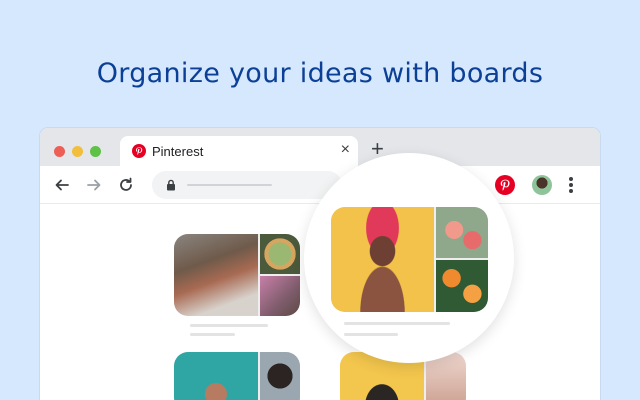 The width and height of the screenshot is (640, 400). What do you see at coordinates (126, 185) in the screenshot?
I see `reload-icon` at bounding box center [126, 185].